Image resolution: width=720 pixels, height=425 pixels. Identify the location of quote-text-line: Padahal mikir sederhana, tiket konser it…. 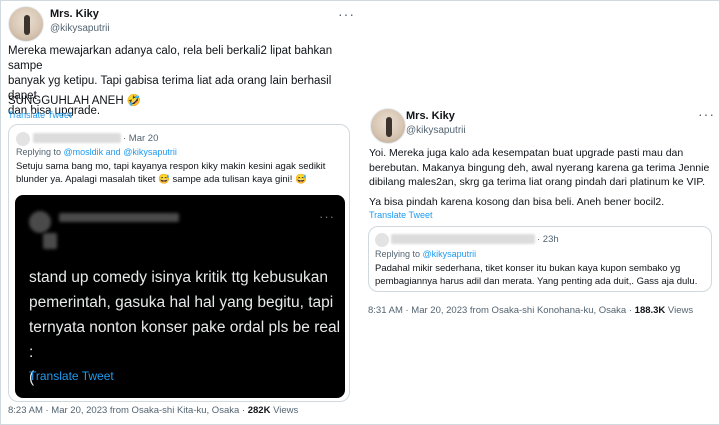
(528, 268).